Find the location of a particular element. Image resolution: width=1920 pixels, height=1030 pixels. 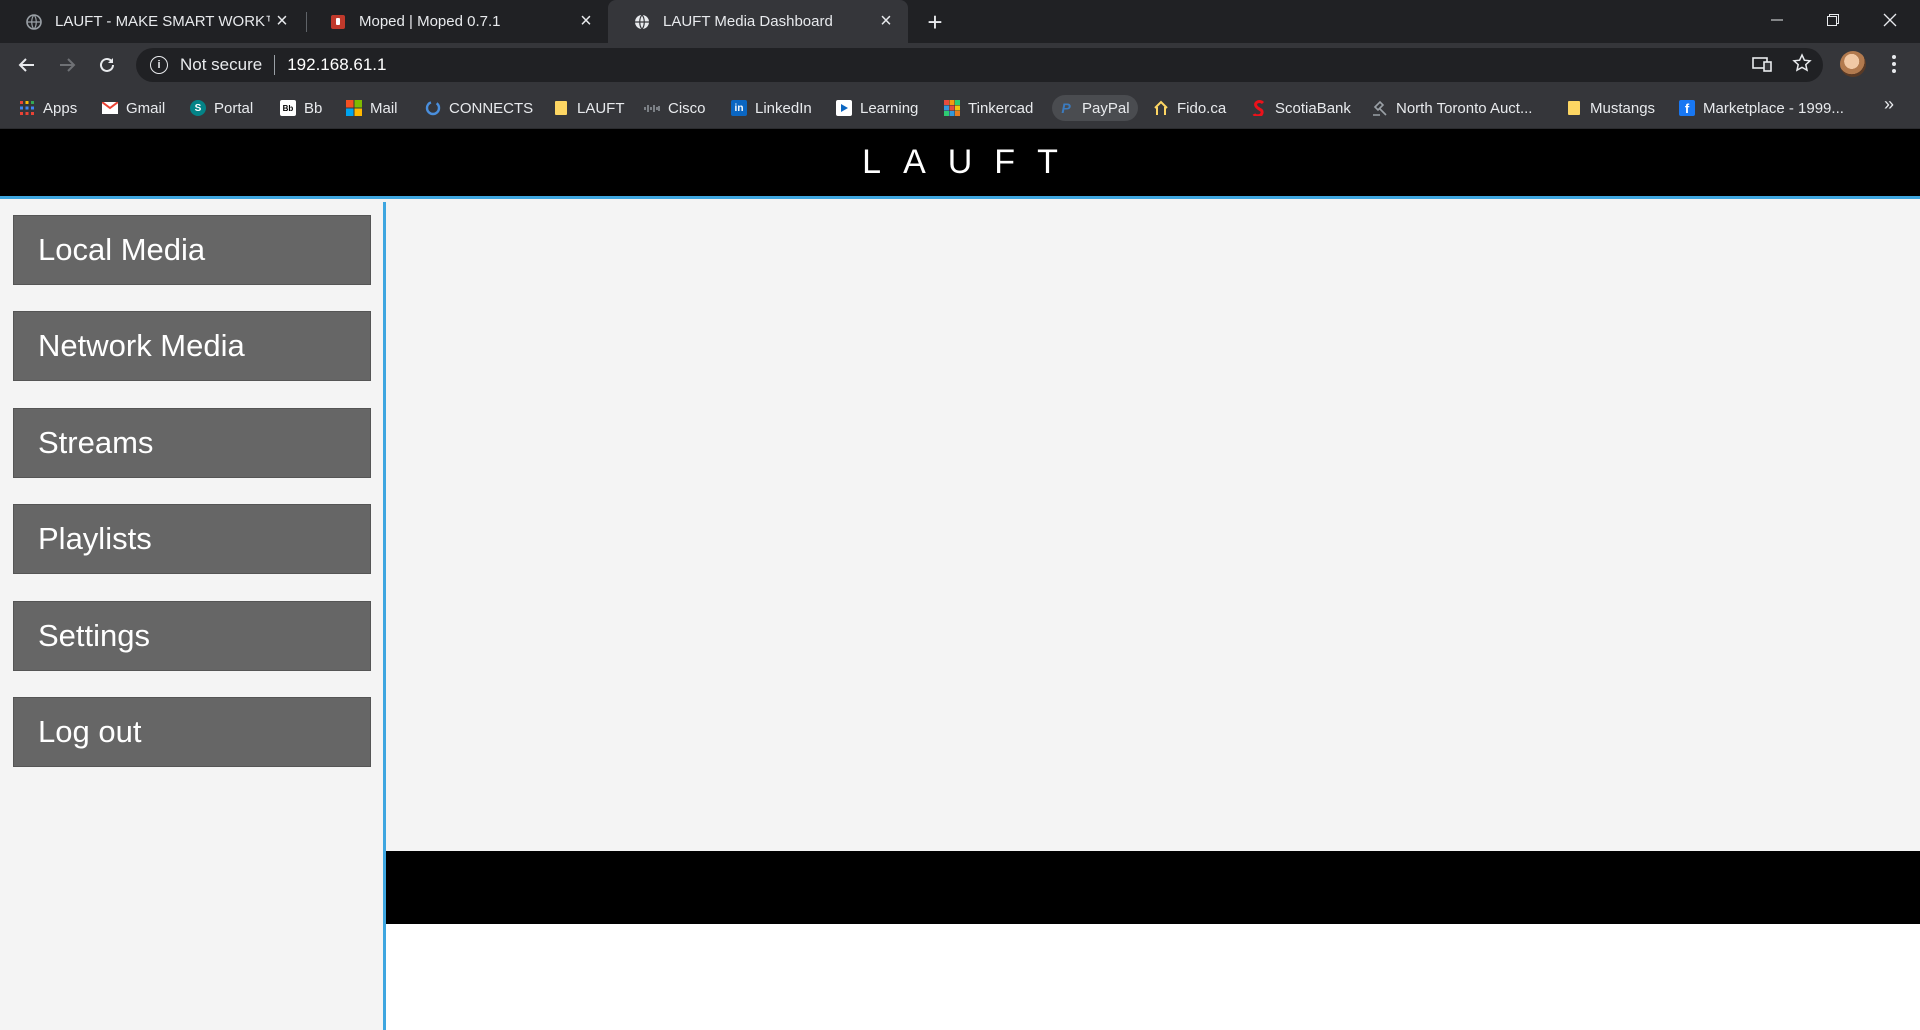

tinkercad-icon is located at coordinates (952, 108).